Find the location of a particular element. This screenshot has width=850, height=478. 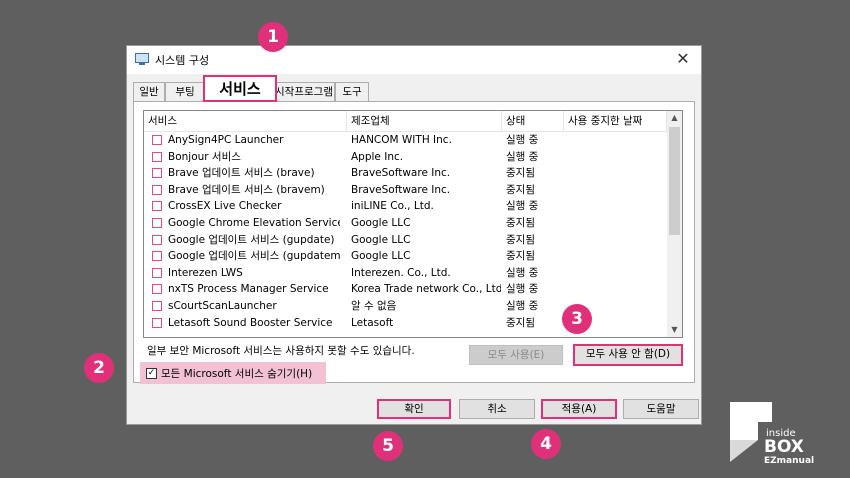

insidebox-logo: inside BOX EZmanual is located at coordinates (772, 434).